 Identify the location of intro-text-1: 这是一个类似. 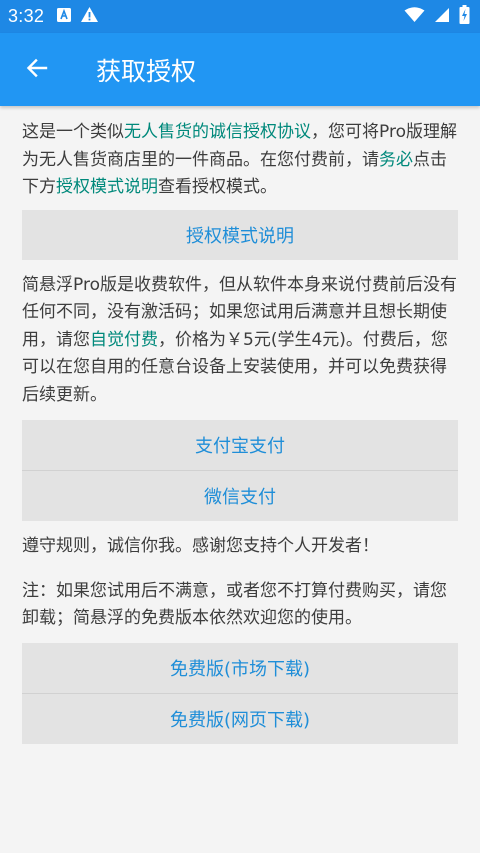
(73, 132).